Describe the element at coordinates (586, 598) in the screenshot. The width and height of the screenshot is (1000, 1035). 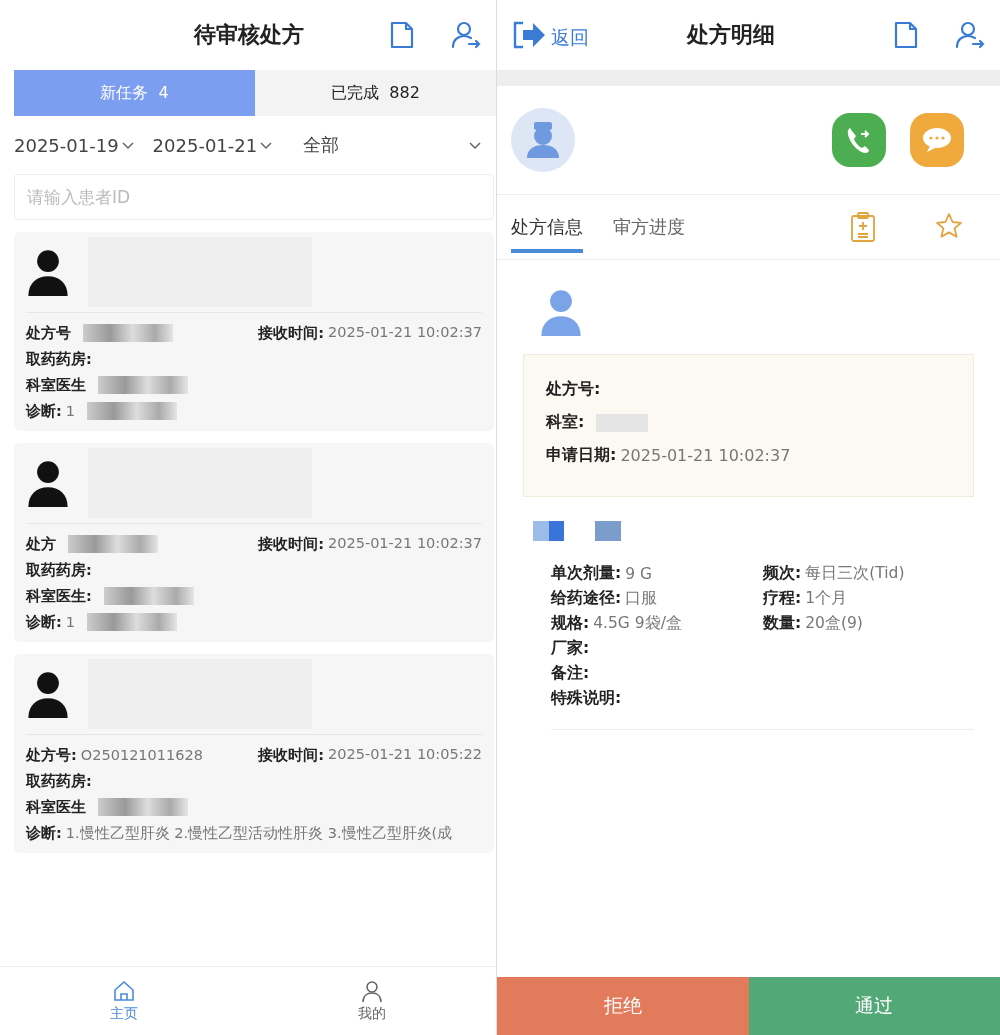
I see `field-label: 给药途径:` at that location.